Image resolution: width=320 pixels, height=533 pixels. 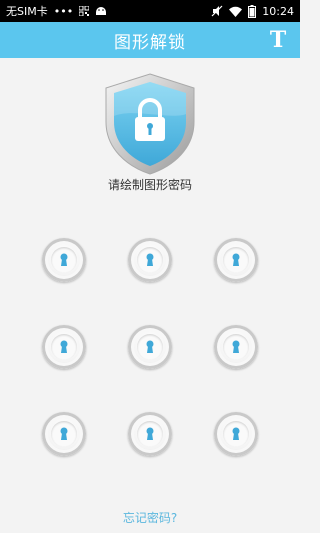 What do you see at coordinates (63, 11) in the screenshot?
I see `notification-dots: •••` at bounding box center [63, 11].